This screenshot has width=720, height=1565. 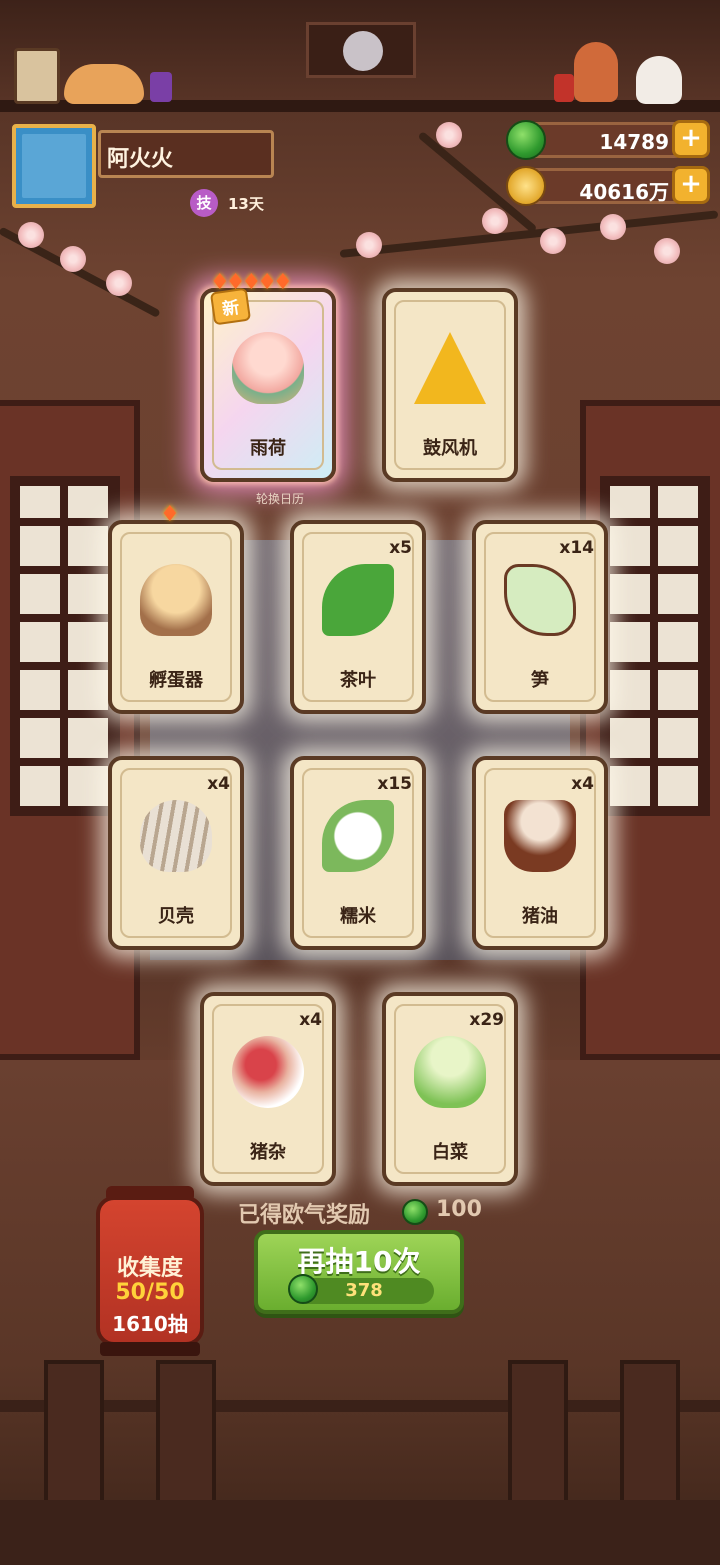 What do you see at coordinates (596, 72) in the screenshot?
I see `child-character-icon` at bounding box center [596, 72].